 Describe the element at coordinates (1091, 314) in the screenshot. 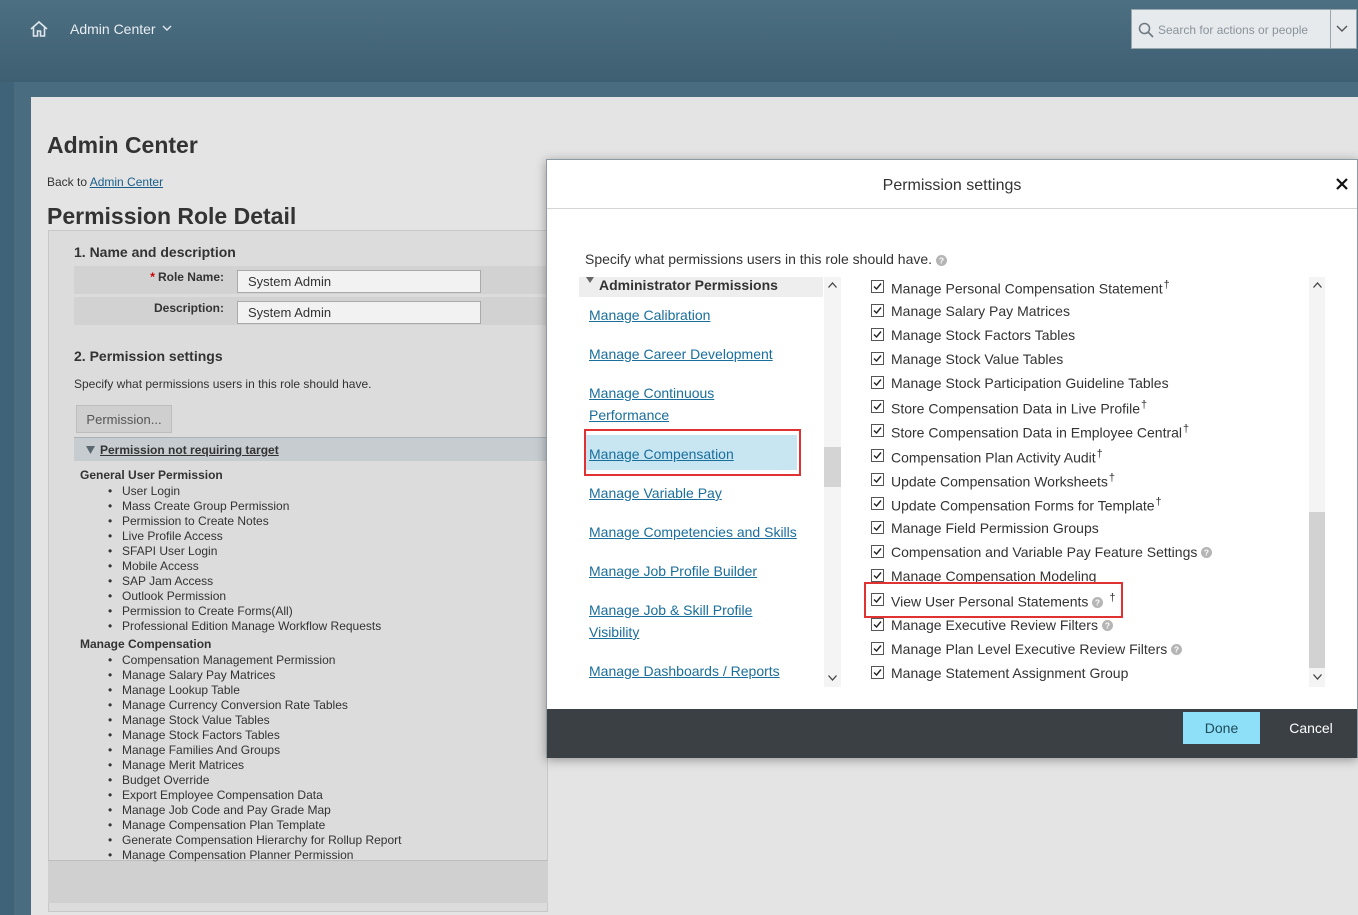

I see `permission-row: Manage Salary Pay Matrices` at that location.